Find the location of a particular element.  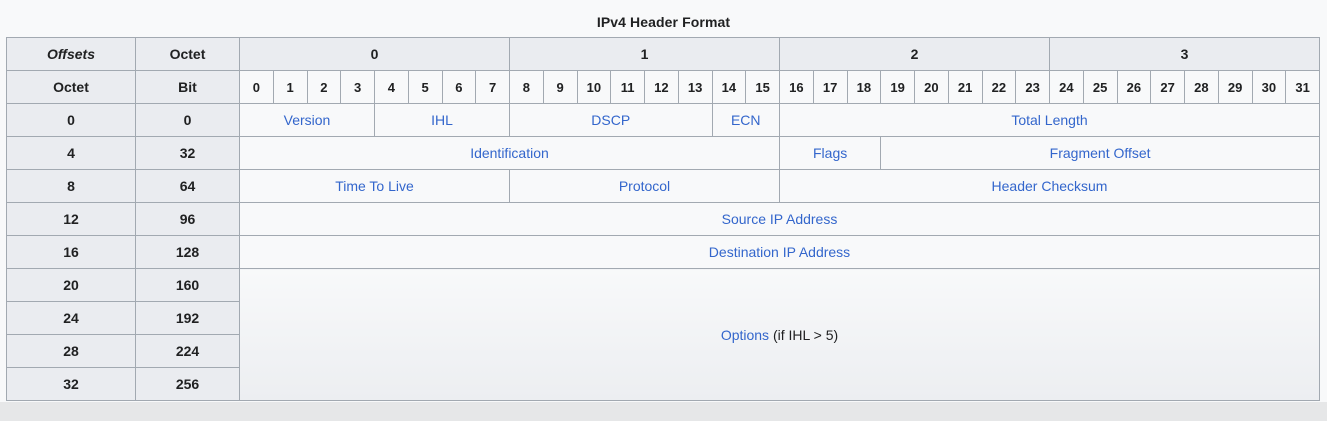

bit-number-cell: 25 is located at coordinates (1100, 87).